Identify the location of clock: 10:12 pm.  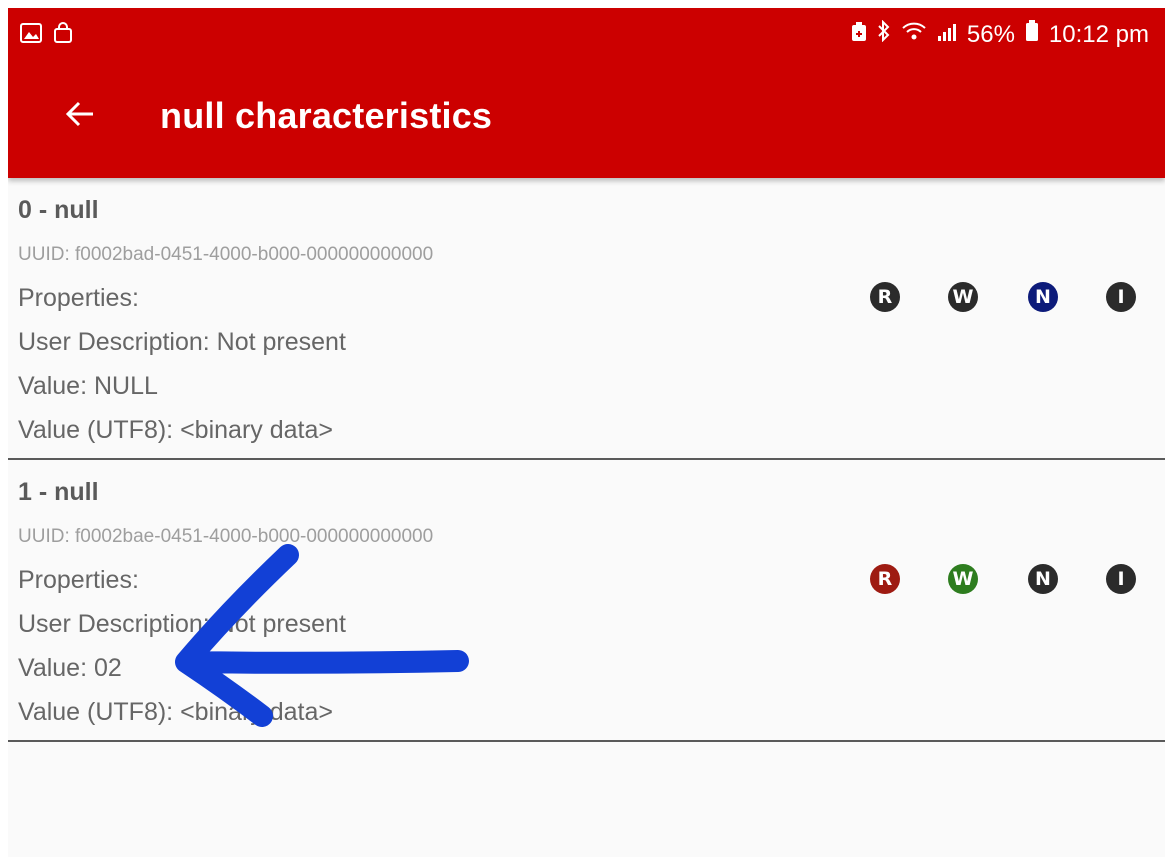
(1098, 34).